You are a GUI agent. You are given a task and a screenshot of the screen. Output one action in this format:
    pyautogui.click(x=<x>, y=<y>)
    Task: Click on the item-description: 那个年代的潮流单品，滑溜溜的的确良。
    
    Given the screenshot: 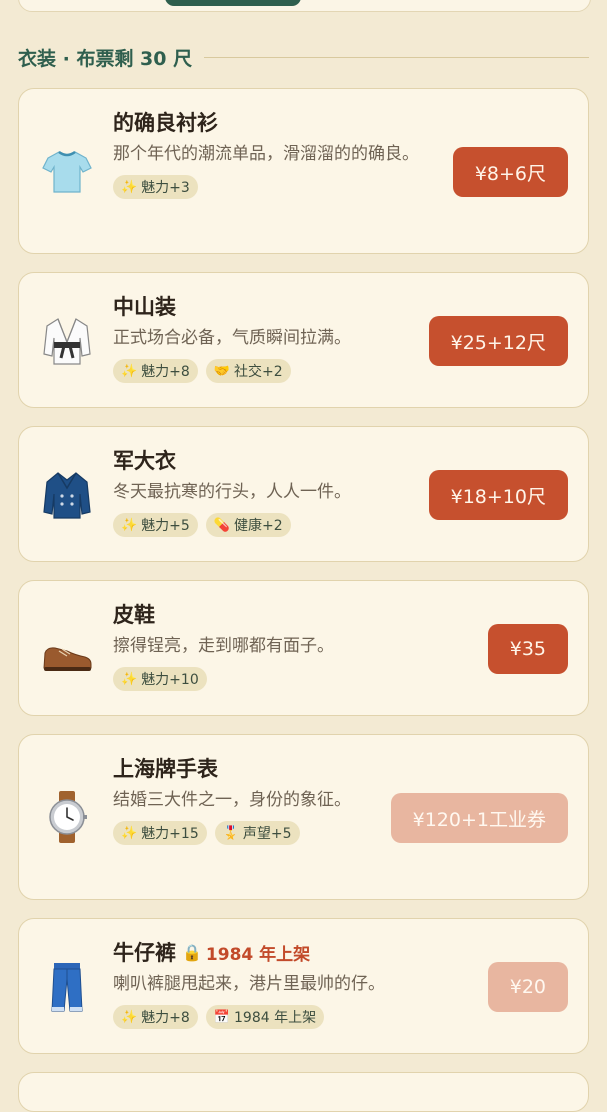 What is the action you would take?
    pyautogui.click(x=266, y=154)
    